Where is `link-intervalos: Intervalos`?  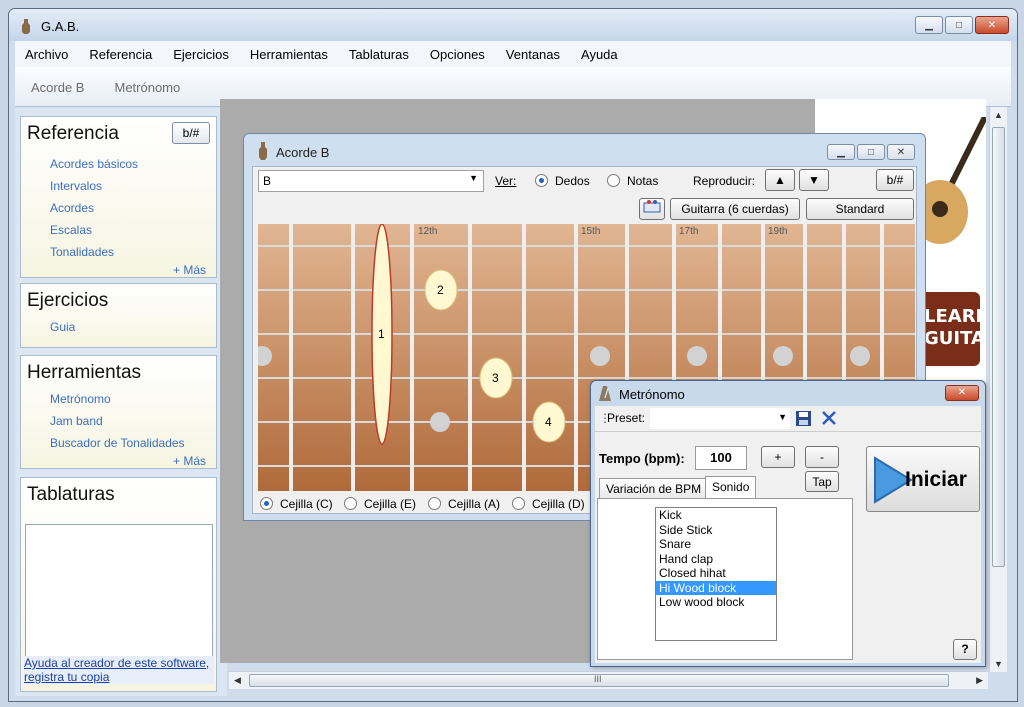
link-intervalos: Intervalos is located at coordinates (76, 186).